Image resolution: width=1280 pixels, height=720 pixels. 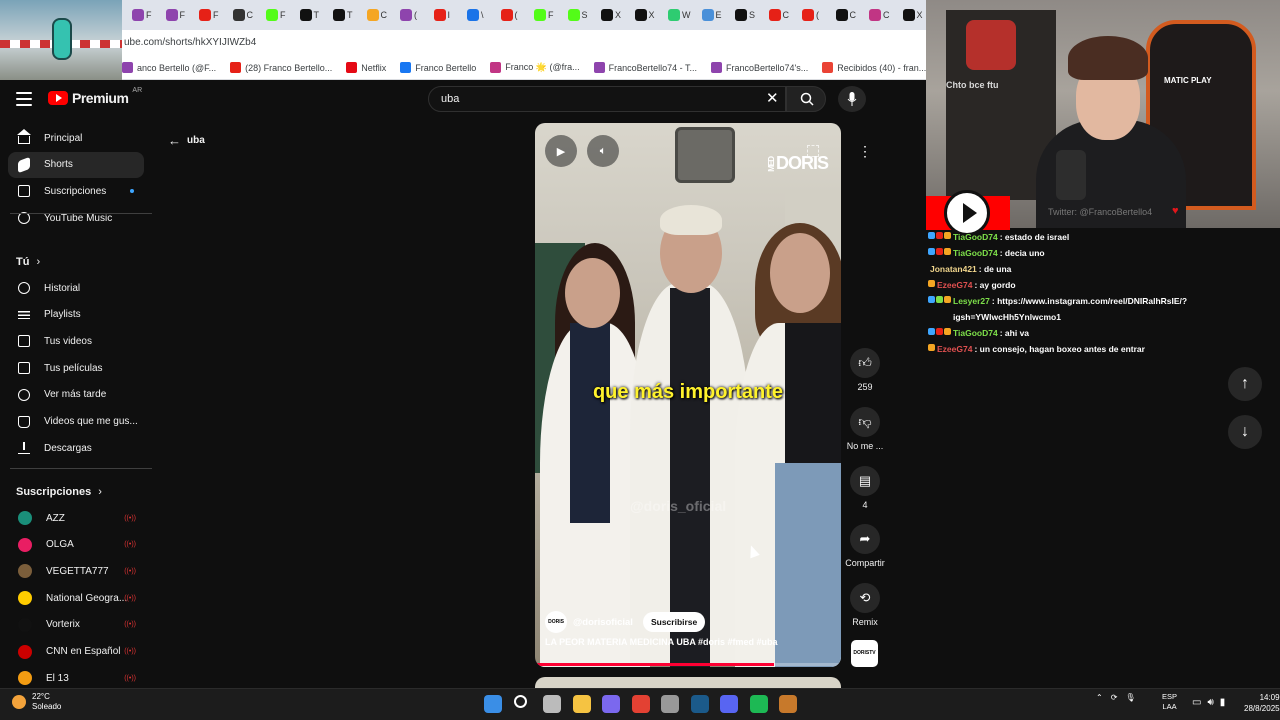 I want to click on youtube-logo: Premium AR, so click(x=95, y=96).